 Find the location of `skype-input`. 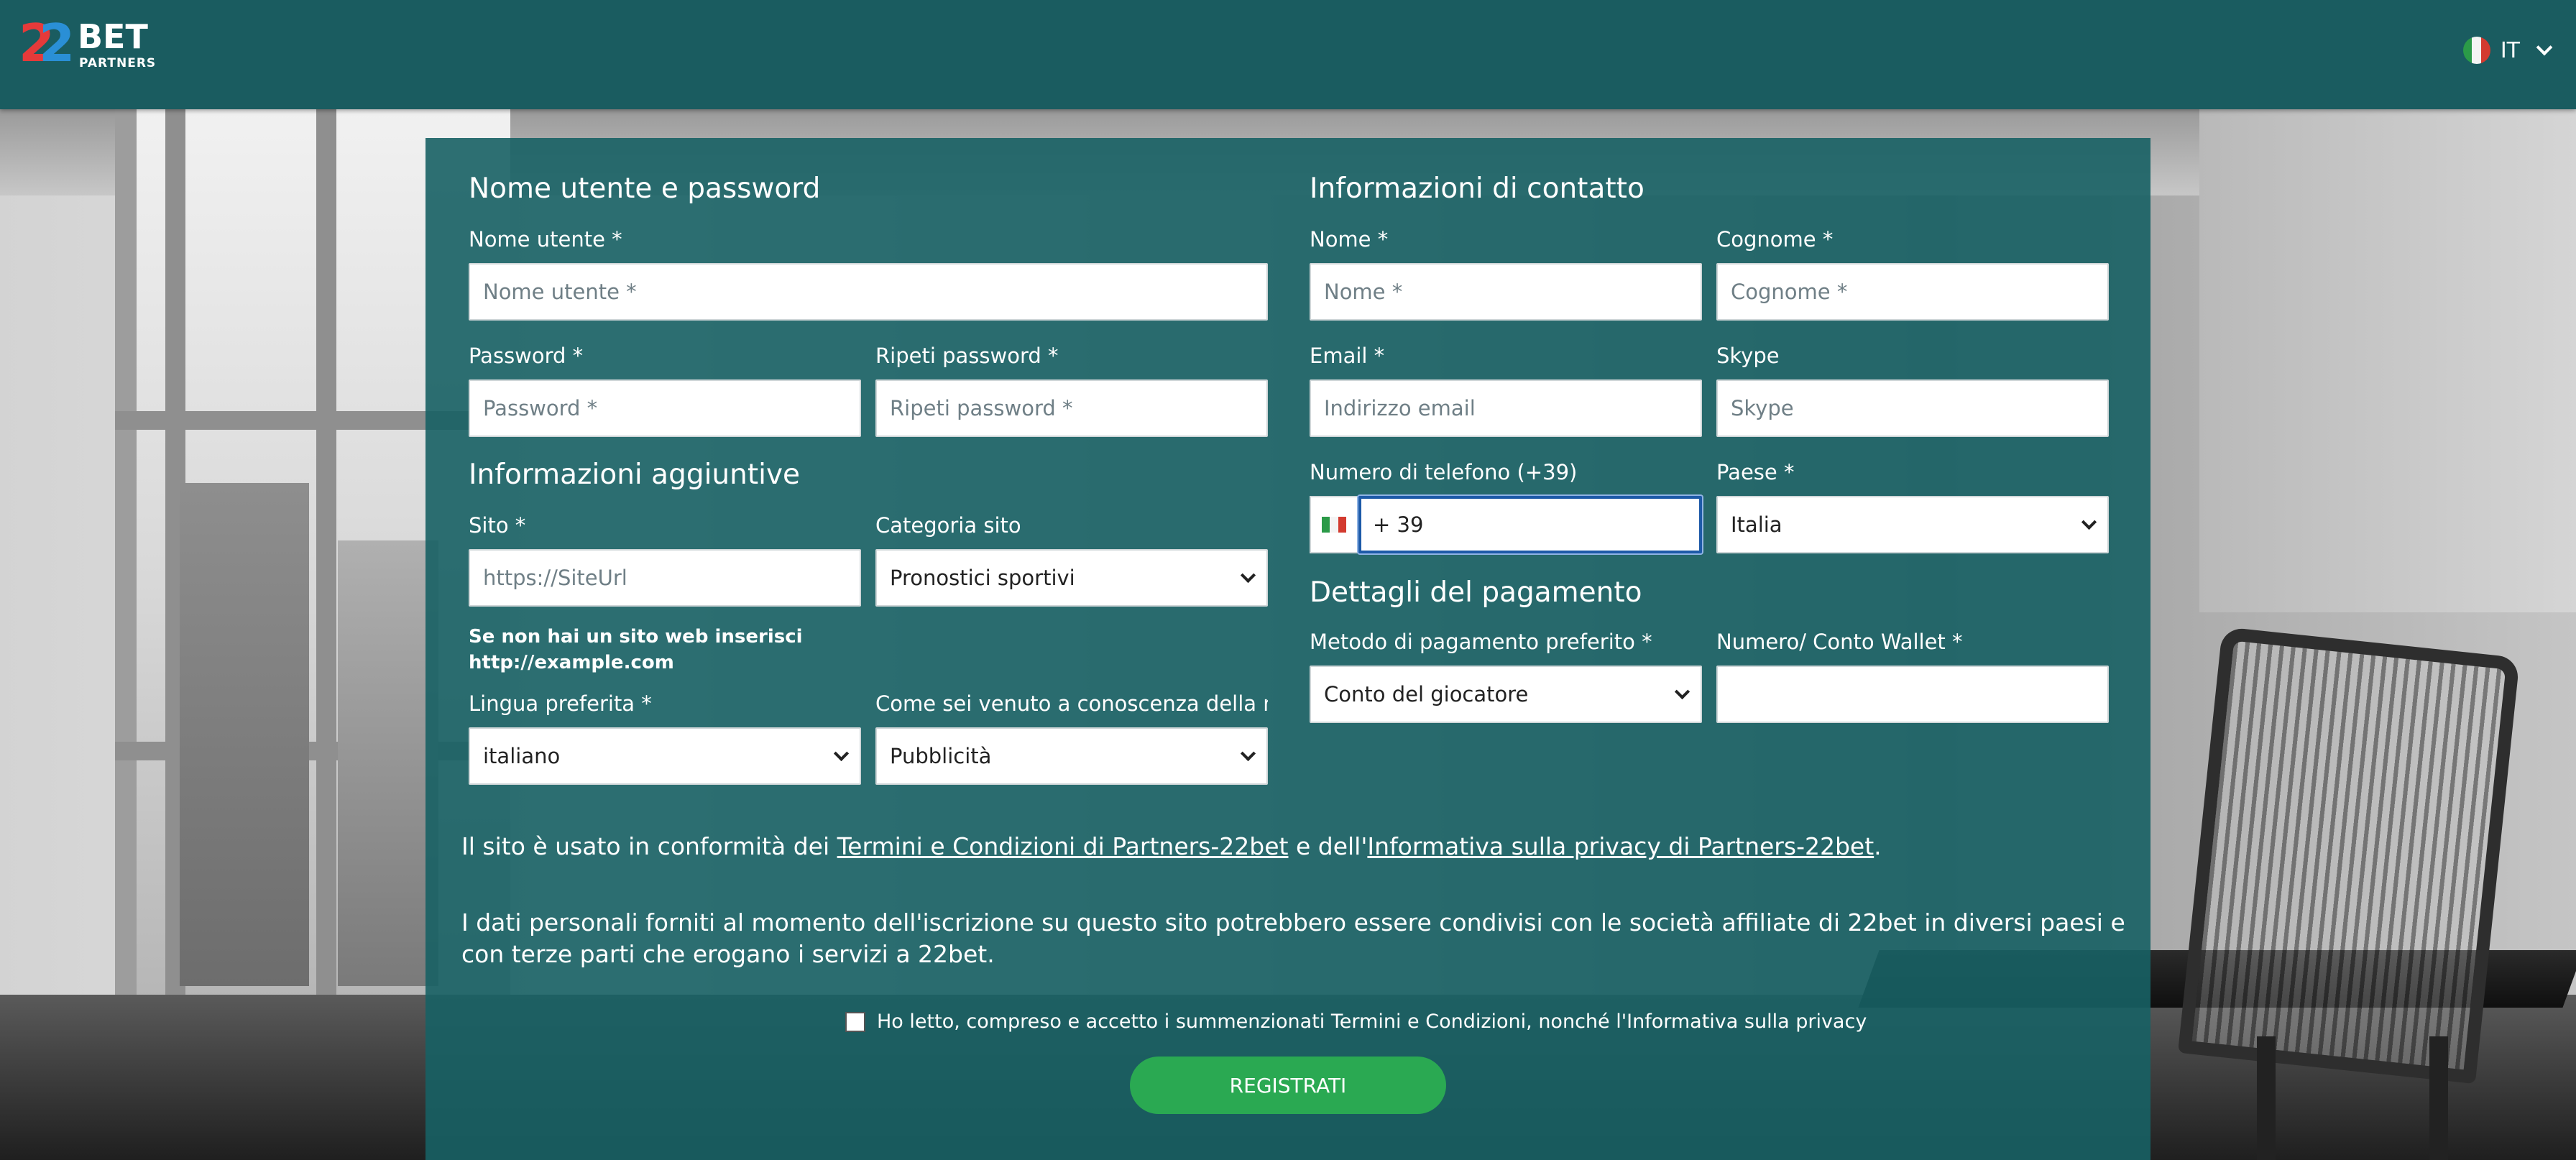

skype-input is located at coordinates (1912, 408).